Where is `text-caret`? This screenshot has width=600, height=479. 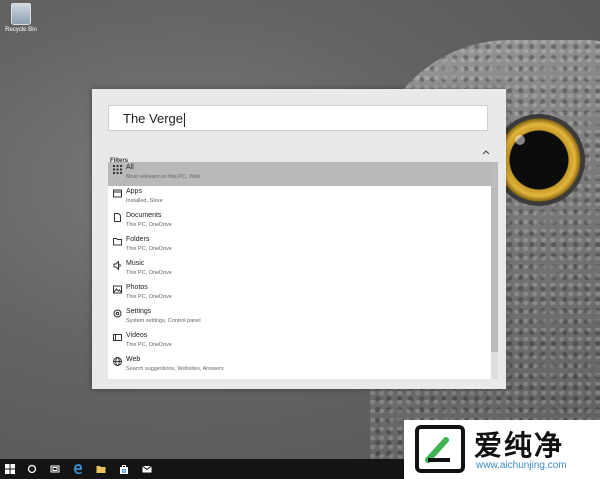 text-caret is located at coordinates (184, 119).